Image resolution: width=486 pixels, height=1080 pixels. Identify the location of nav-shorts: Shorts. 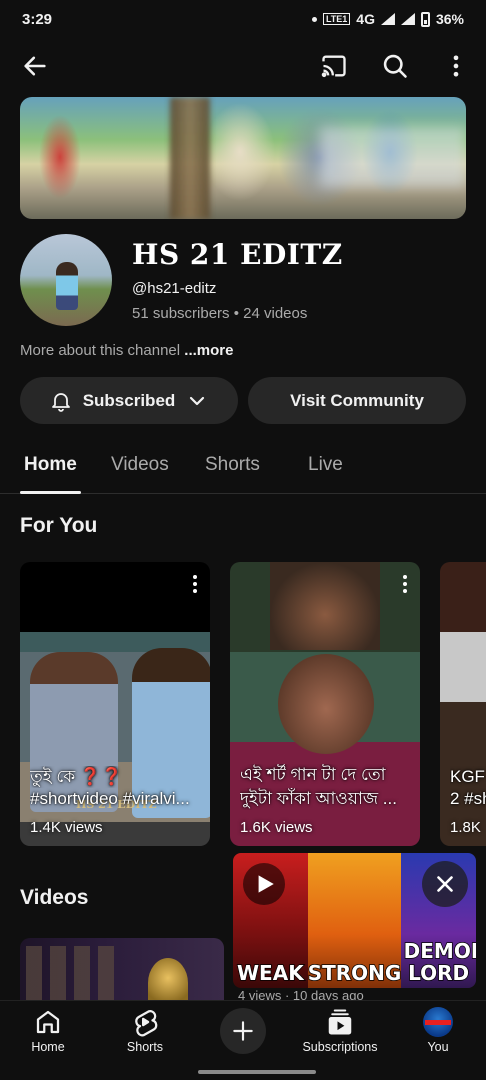
(145, 1030).